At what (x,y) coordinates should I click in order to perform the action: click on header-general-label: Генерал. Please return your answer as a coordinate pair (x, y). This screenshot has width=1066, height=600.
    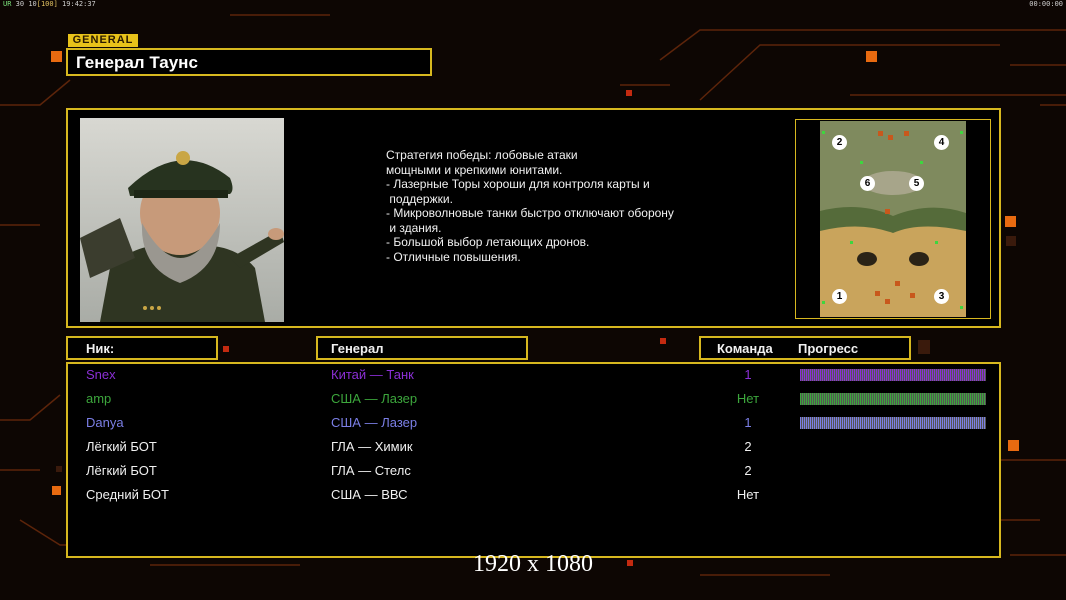
    Looking at the image, I should click on (357, 348).